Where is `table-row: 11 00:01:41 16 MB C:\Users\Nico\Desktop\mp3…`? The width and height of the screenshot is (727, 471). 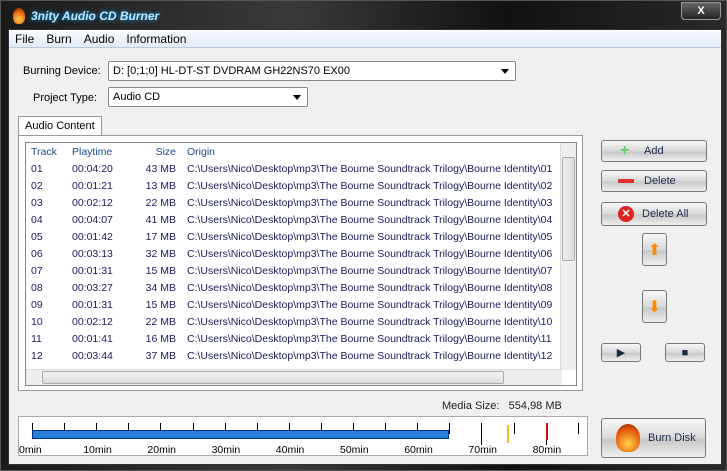
table-row: 11 00:01:41 16 MB C:\Users\Nico\Desktop\mp3… is located at coordinates (289, 338).